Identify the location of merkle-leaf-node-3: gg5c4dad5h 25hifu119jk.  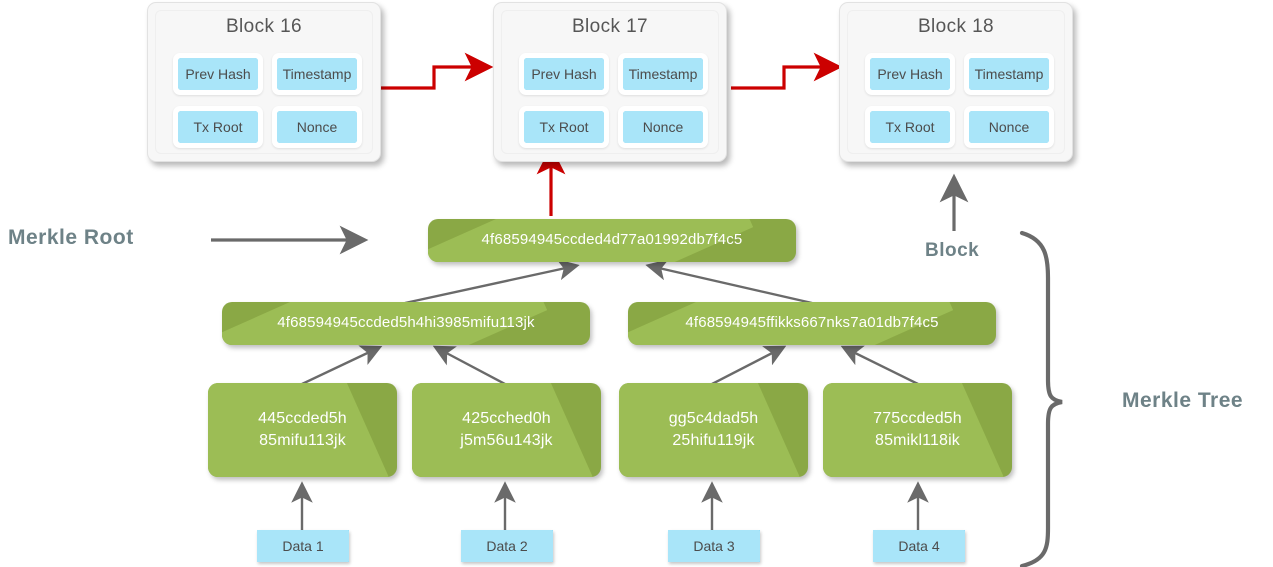
(713, 430).